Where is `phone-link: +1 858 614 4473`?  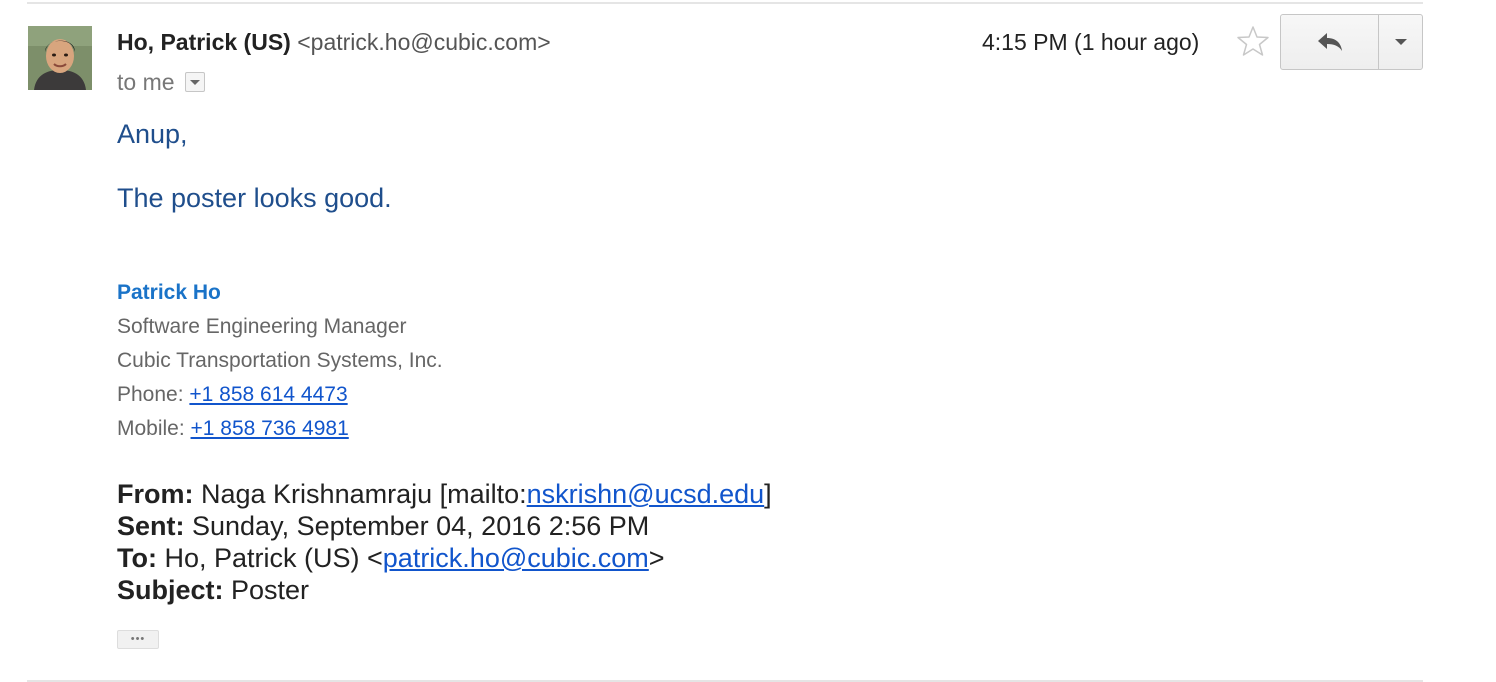
phone-link: +1 858 614 4473 is located at coordinates (268, 394).